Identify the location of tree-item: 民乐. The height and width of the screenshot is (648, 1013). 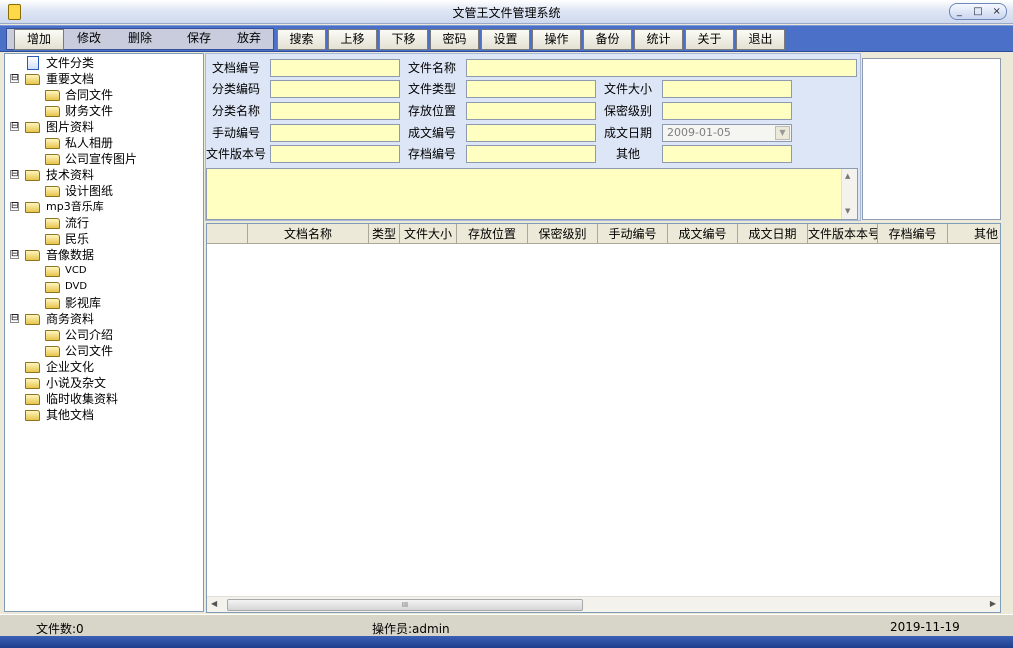
(102, 239).